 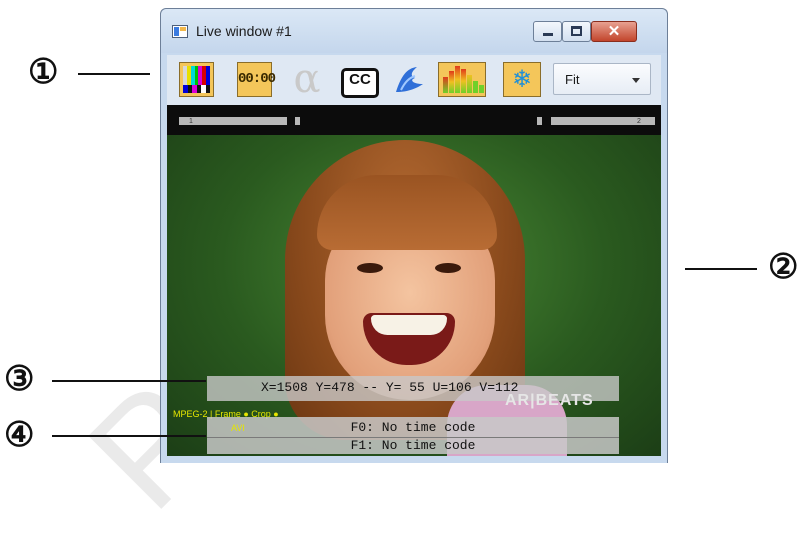 What do you see at coordinates (413, 427) in the screenshot?
I see `timecode-f0: F0: No time code` at bounding box center [413, 427].